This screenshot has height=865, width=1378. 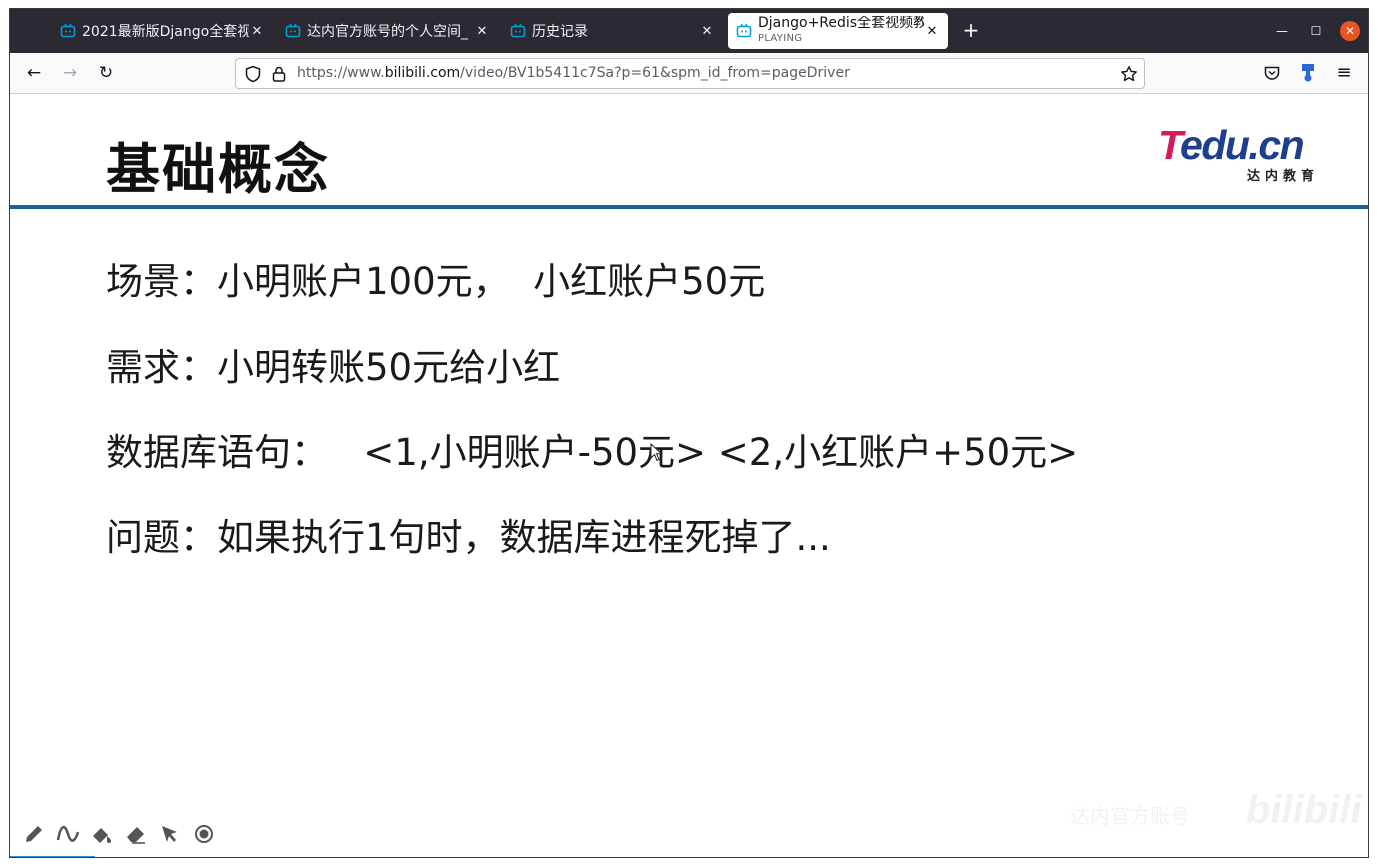 I want to click on shield-icon, so click(x=253, y=74).